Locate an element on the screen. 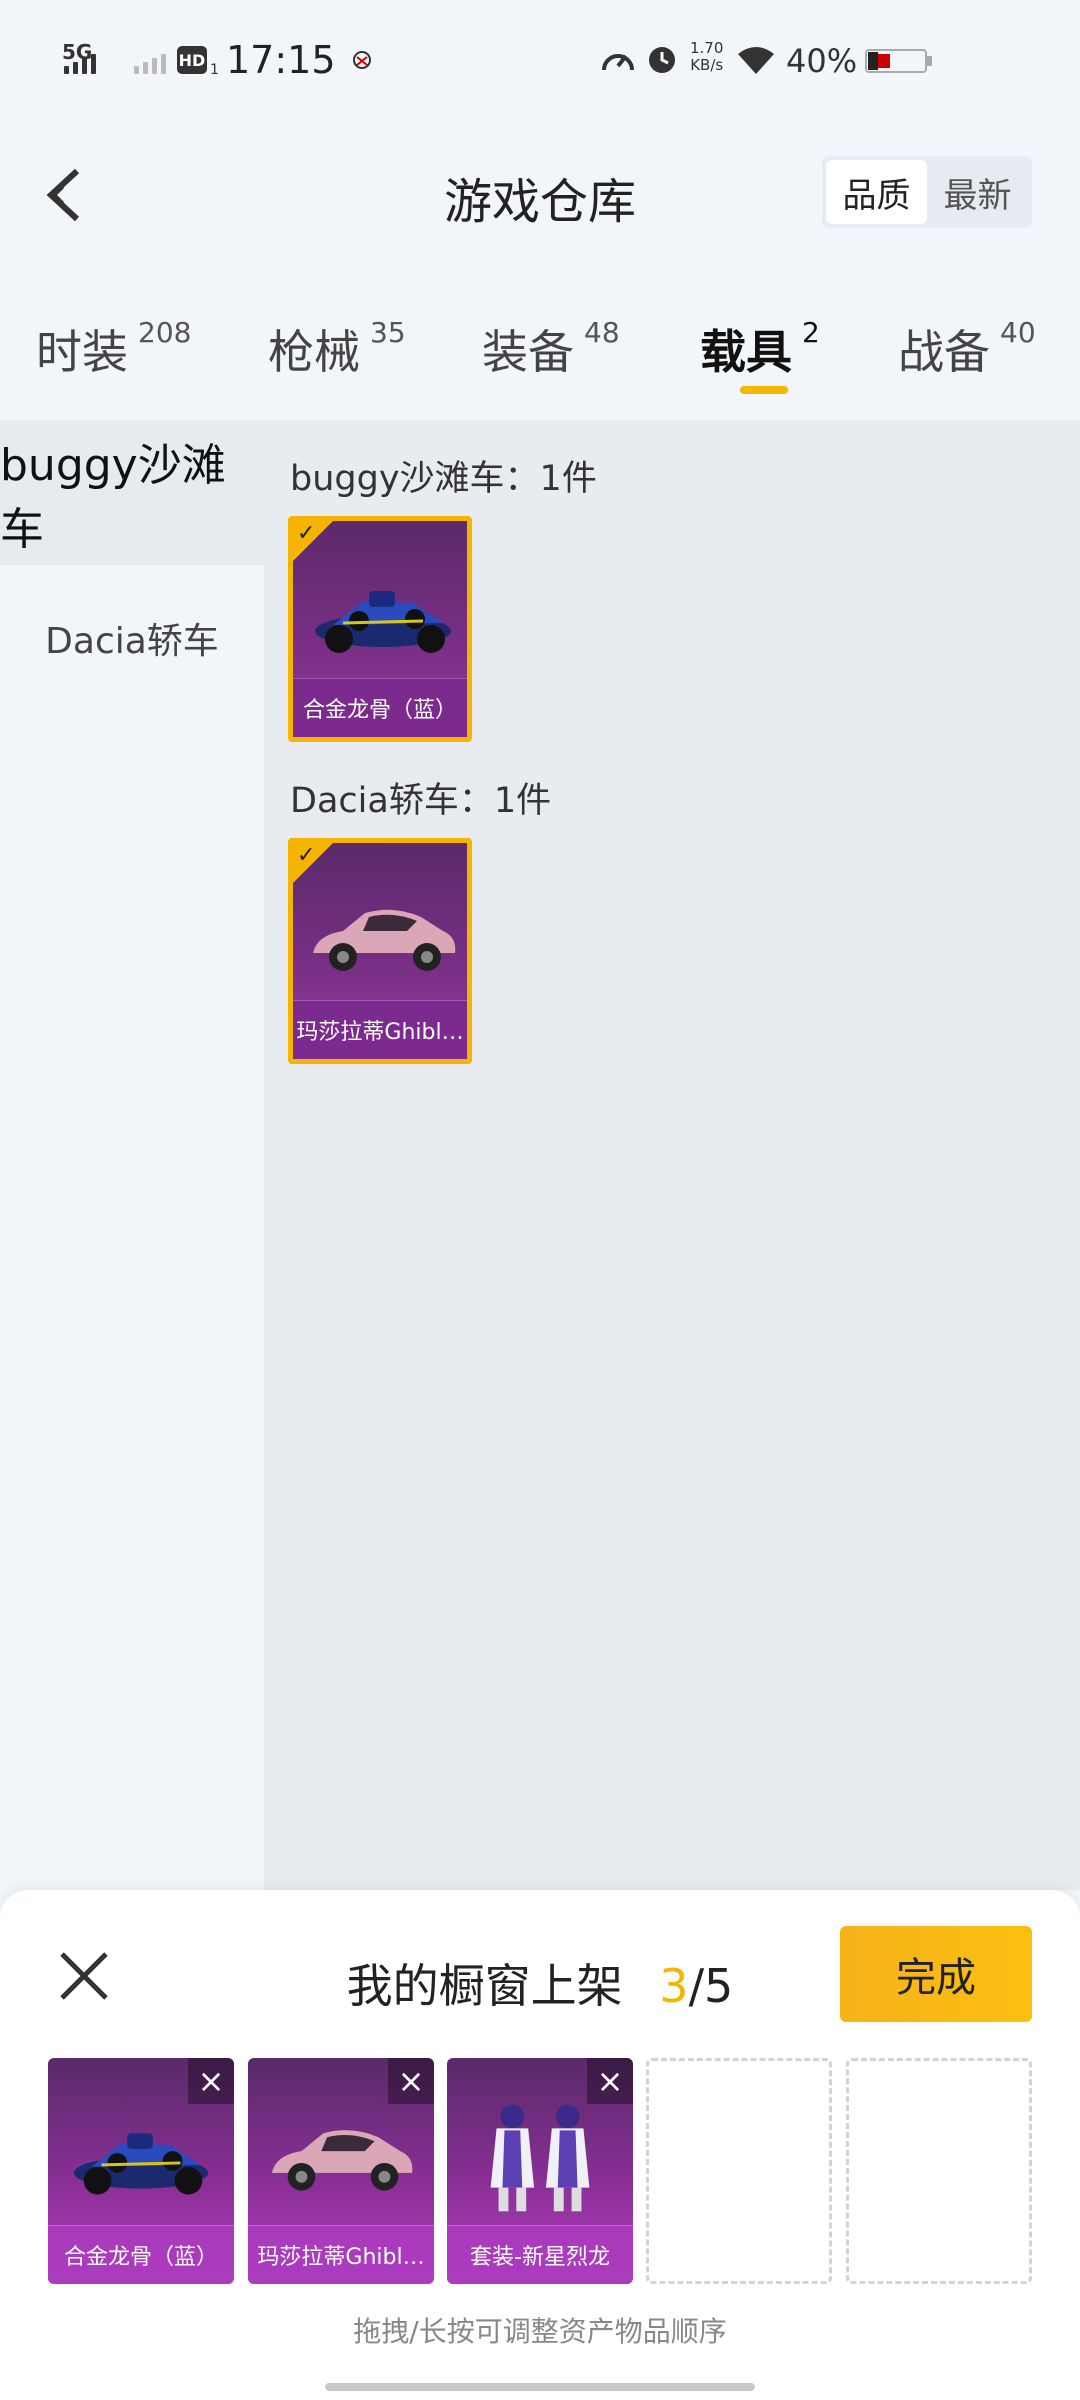 This screenshot has width=1080, height=2400. net-speed: 1.70 KB/s is located at coordinates (706, 57).